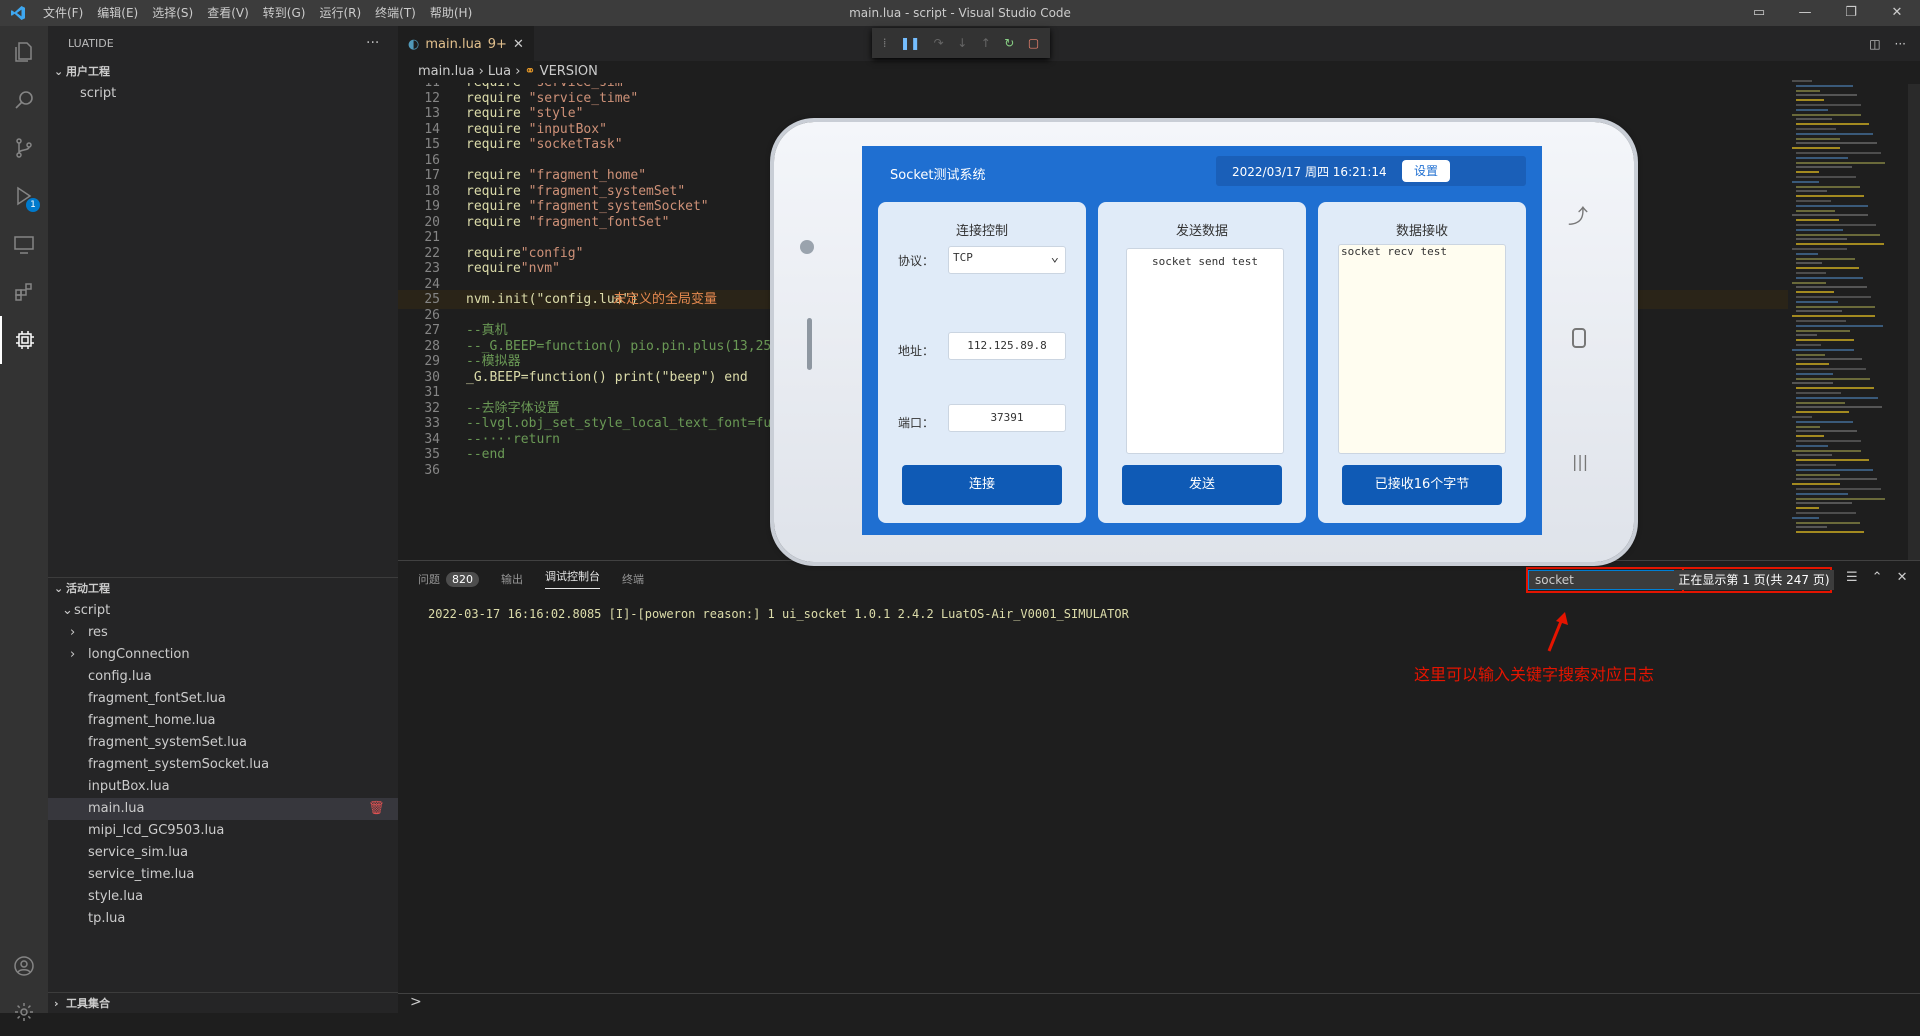  What do you see at coordinates (1054, 257) in the screenshot?
I see `chevron-down-icon: ⌄` at bounding box center [1054, 257].